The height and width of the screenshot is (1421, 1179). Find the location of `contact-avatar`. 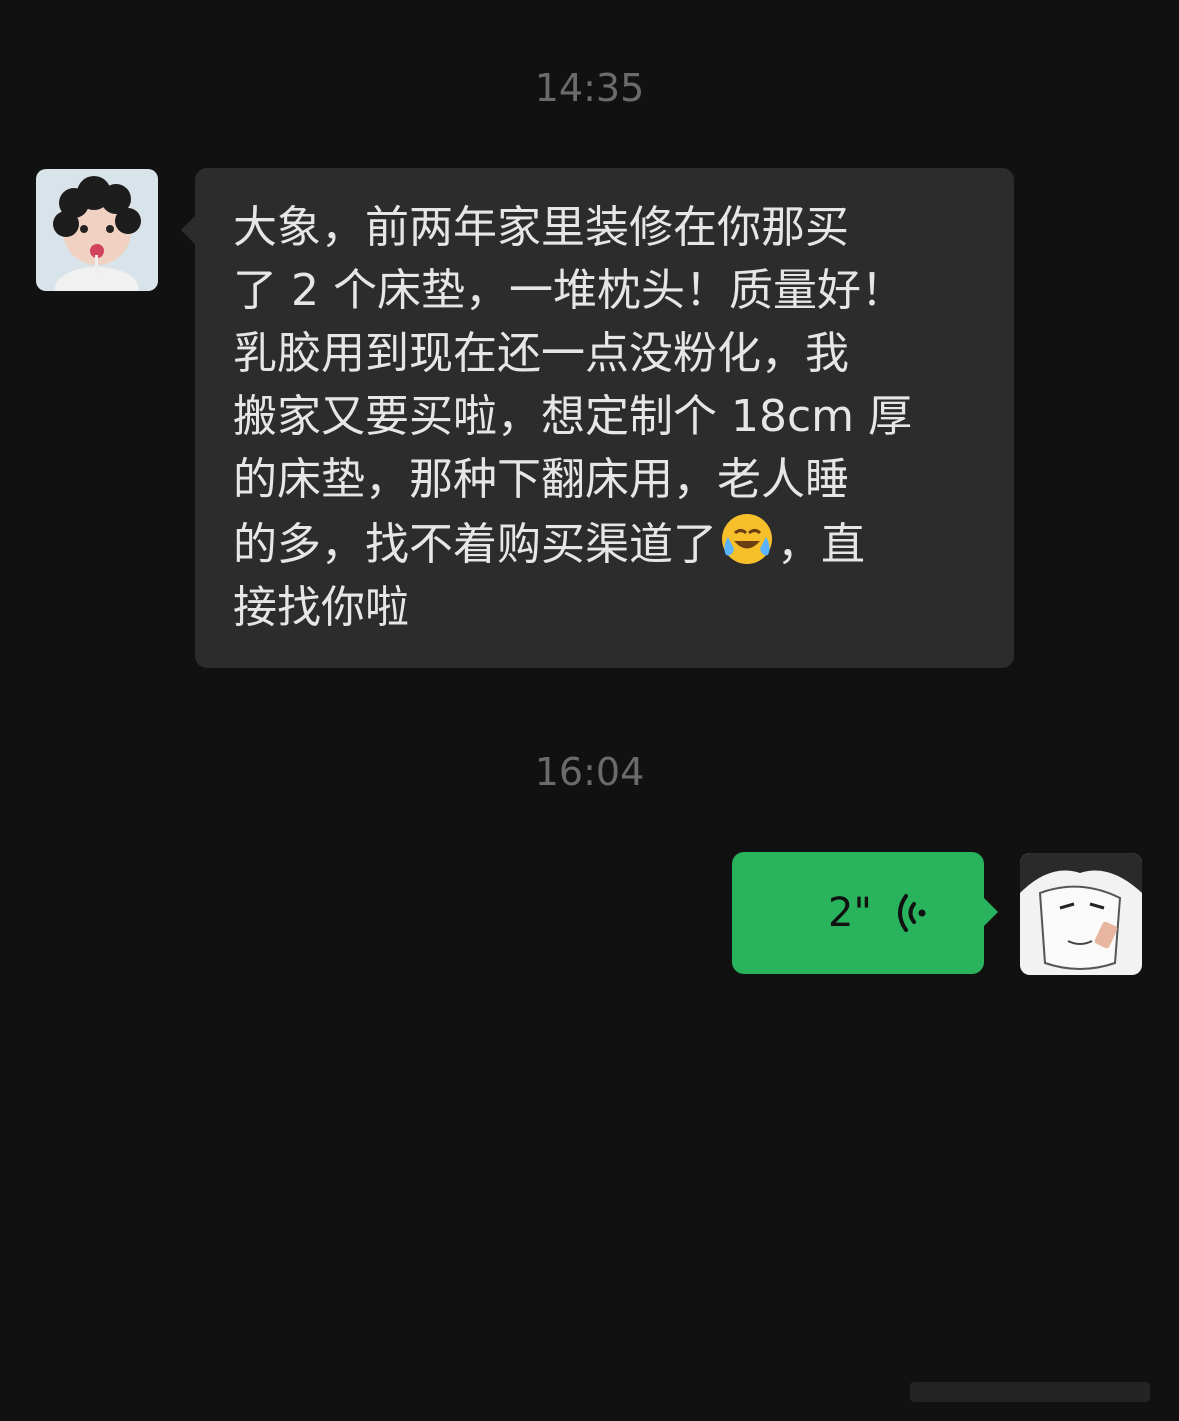

contact-avatar is located at coordinates (97, 230).